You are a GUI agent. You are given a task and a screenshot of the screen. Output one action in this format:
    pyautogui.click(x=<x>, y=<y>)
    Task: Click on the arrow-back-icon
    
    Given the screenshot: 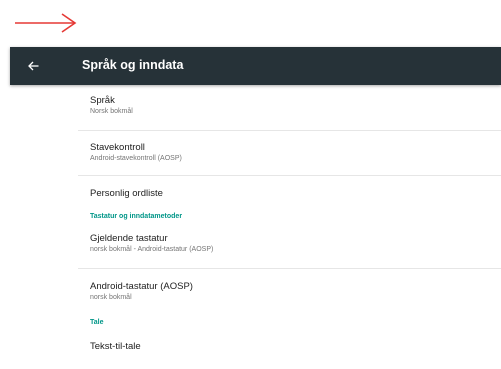 What is the action you would take?
    pyautogui.click(x=32, y=66)
    